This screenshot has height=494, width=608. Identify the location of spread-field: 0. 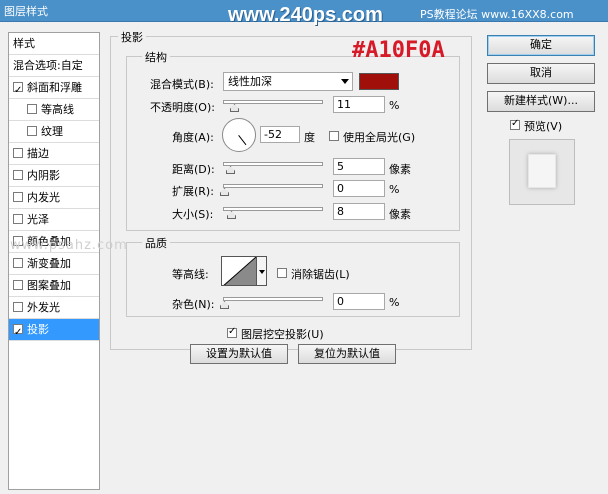
(359, 188).